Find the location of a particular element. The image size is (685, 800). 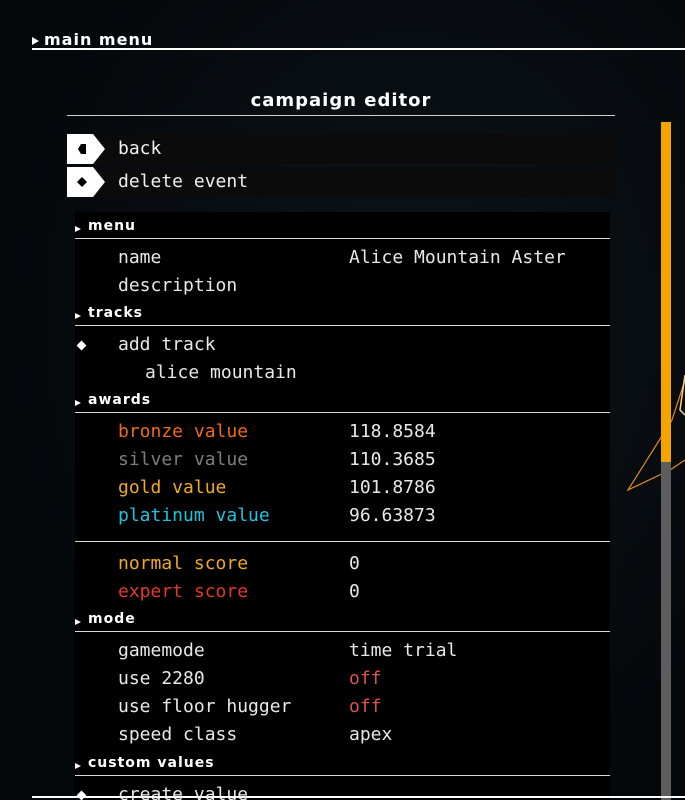

back-arrow-icon is located at coordinates (86, 149).